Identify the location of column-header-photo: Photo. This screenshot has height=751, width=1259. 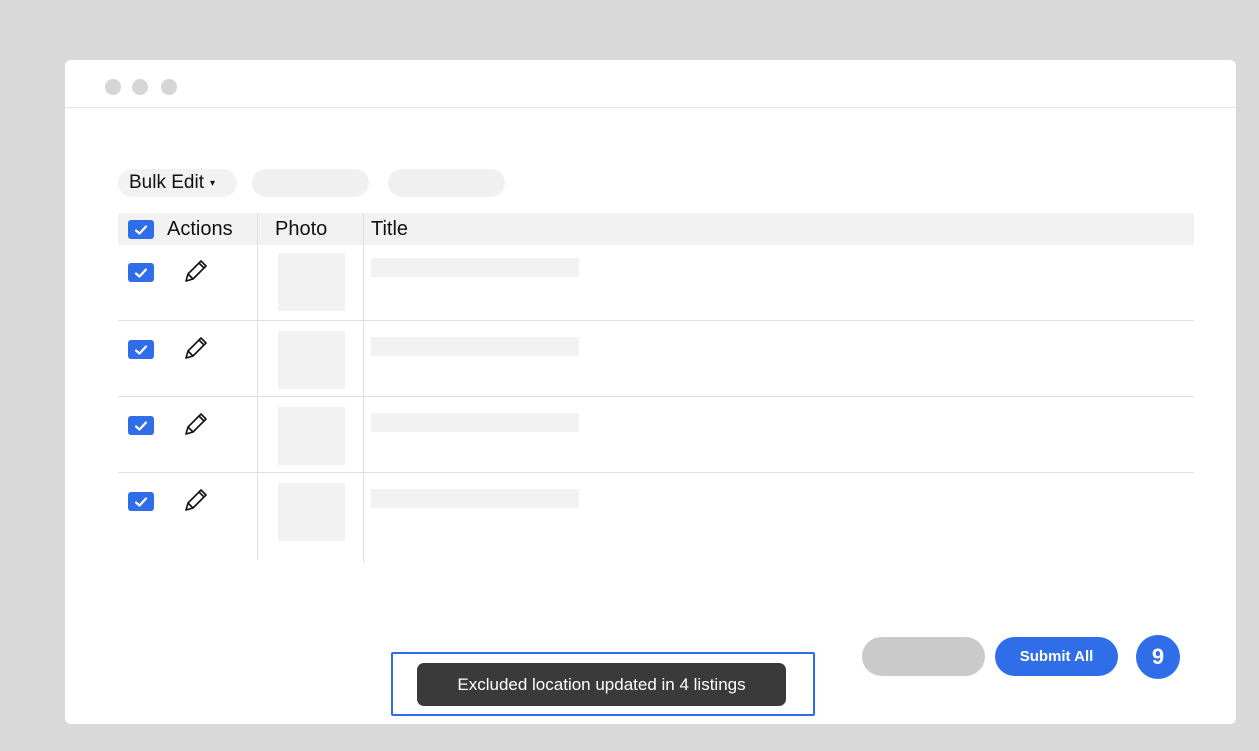
(301, 229).